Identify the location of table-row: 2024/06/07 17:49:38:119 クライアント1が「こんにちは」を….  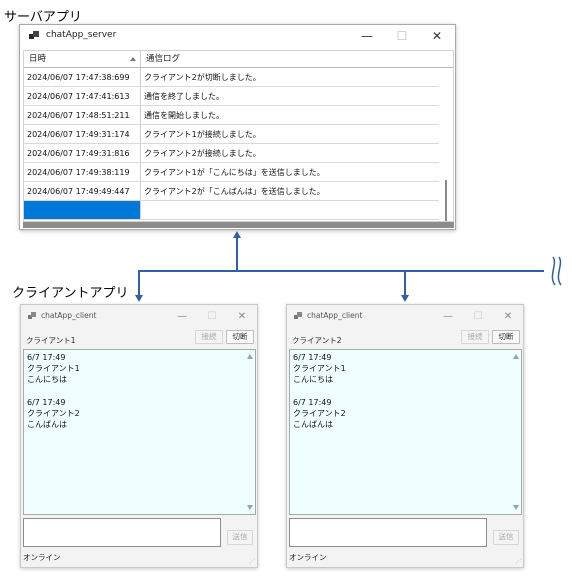
(238, 172).